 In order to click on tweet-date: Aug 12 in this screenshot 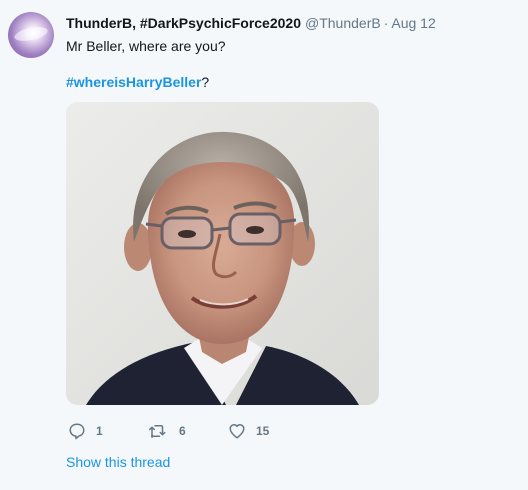, I will do `click(413, 23)`.